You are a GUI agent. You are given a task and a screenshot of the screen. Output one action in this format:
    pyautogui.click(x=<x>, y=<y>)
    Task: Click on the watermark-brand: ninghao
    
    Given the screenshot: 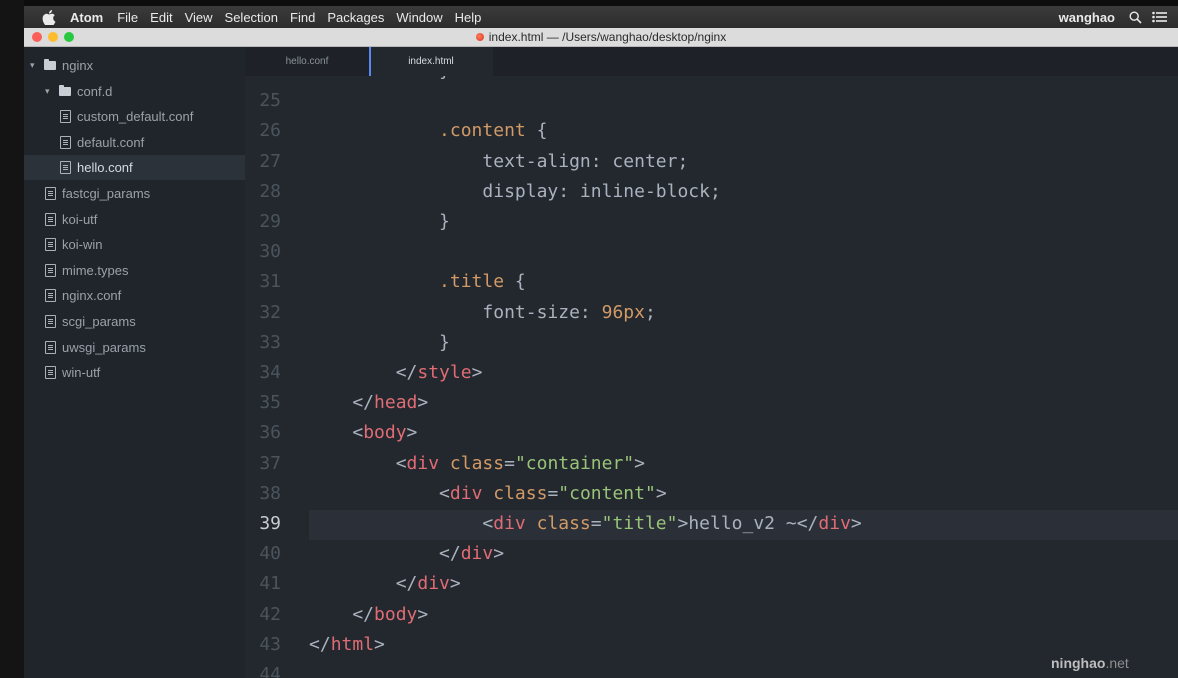 What is the action you would take?
    pyautogui.click(x=1078, y=663)
    